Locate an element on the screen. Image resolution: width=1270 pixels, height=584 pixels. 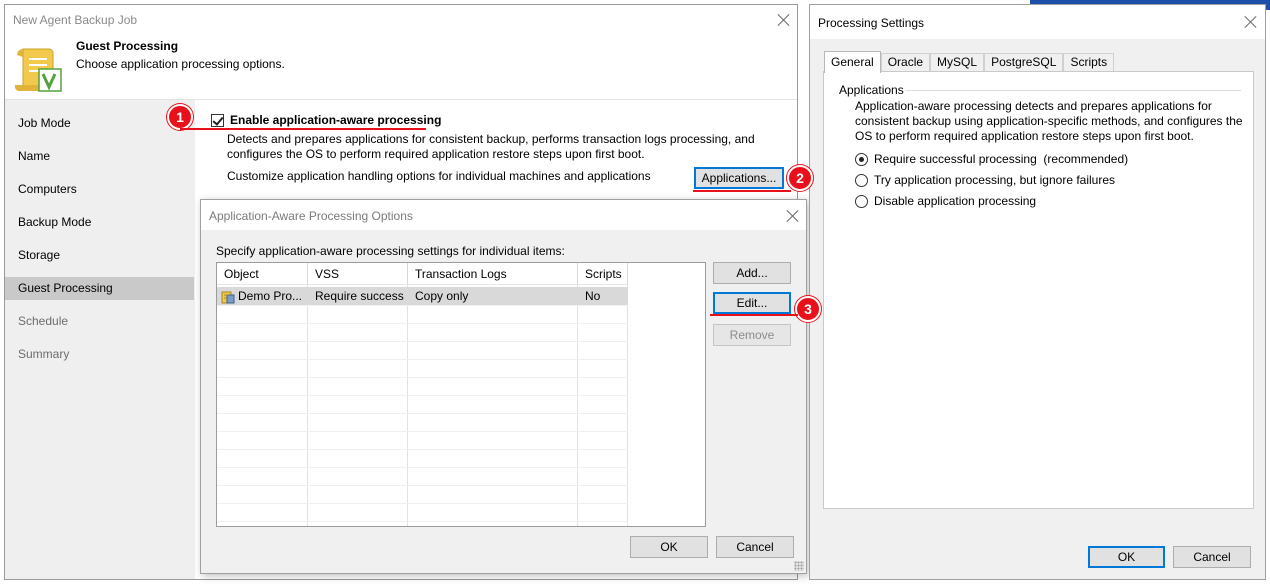
tab-general: General is located at coordinates (852, 62).